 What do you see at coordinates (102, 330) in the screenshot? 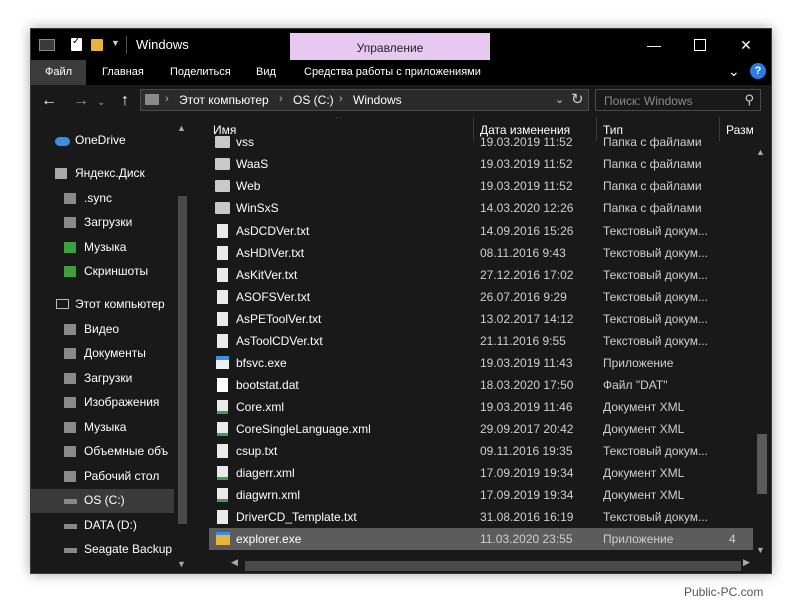
I see `sidebar-item-videos: Видео` at bounding box center [102, 330].